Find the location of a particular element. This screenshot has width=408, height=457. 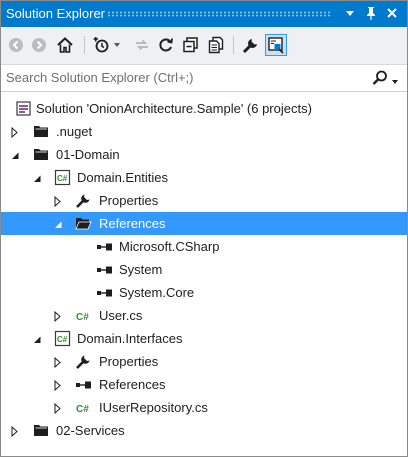

tree-item-label: IUserRepository.cs is located at coordinates (153, 407).